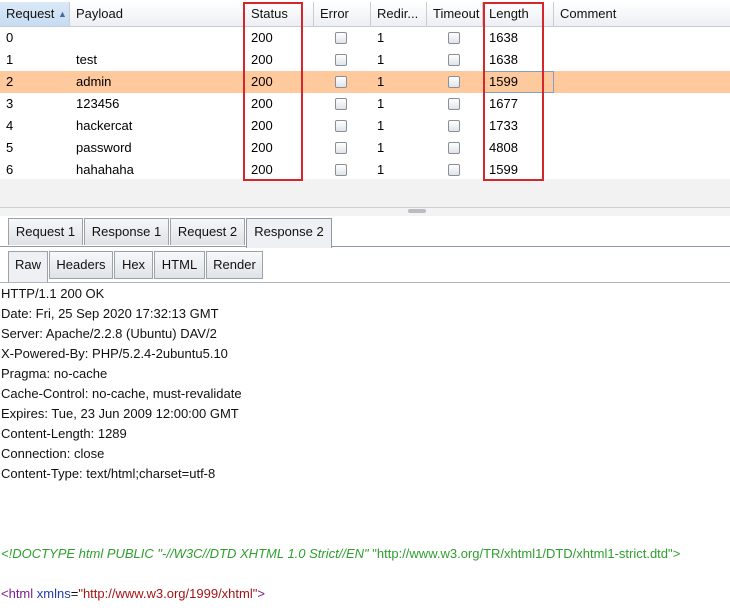 The image size is (730, 611). What do you see at coordinates (114, 353) in the screenshot?
I see `response-header-line: X-Powered-By: PHP/5.2.4-2ubuntu5.10` at bounding box center [114, 353].